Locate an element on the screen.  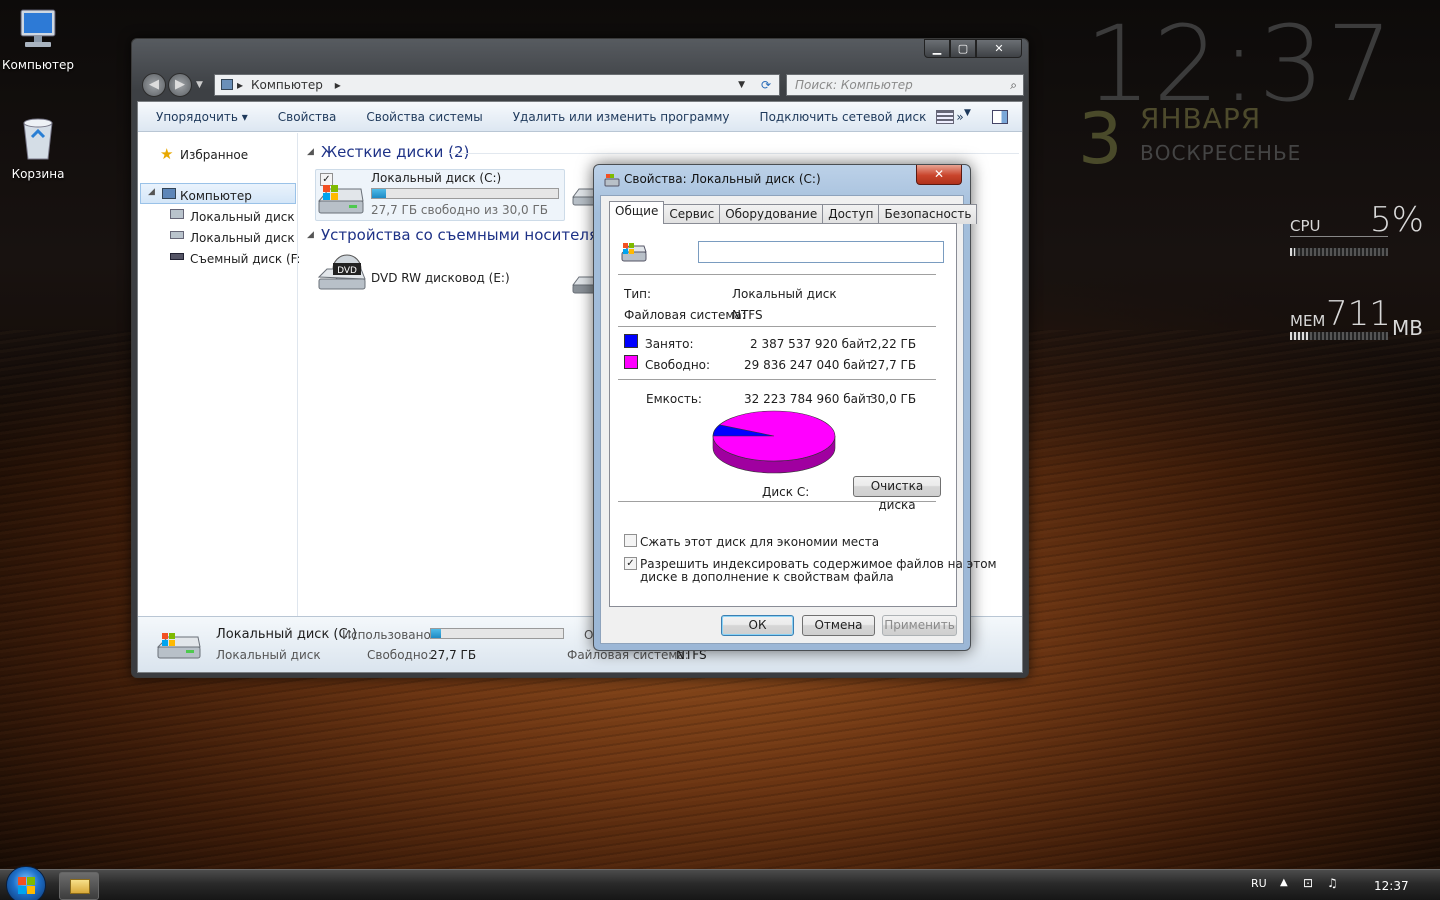
network-icon: ⊡ is located at coordinates (1308, 883).